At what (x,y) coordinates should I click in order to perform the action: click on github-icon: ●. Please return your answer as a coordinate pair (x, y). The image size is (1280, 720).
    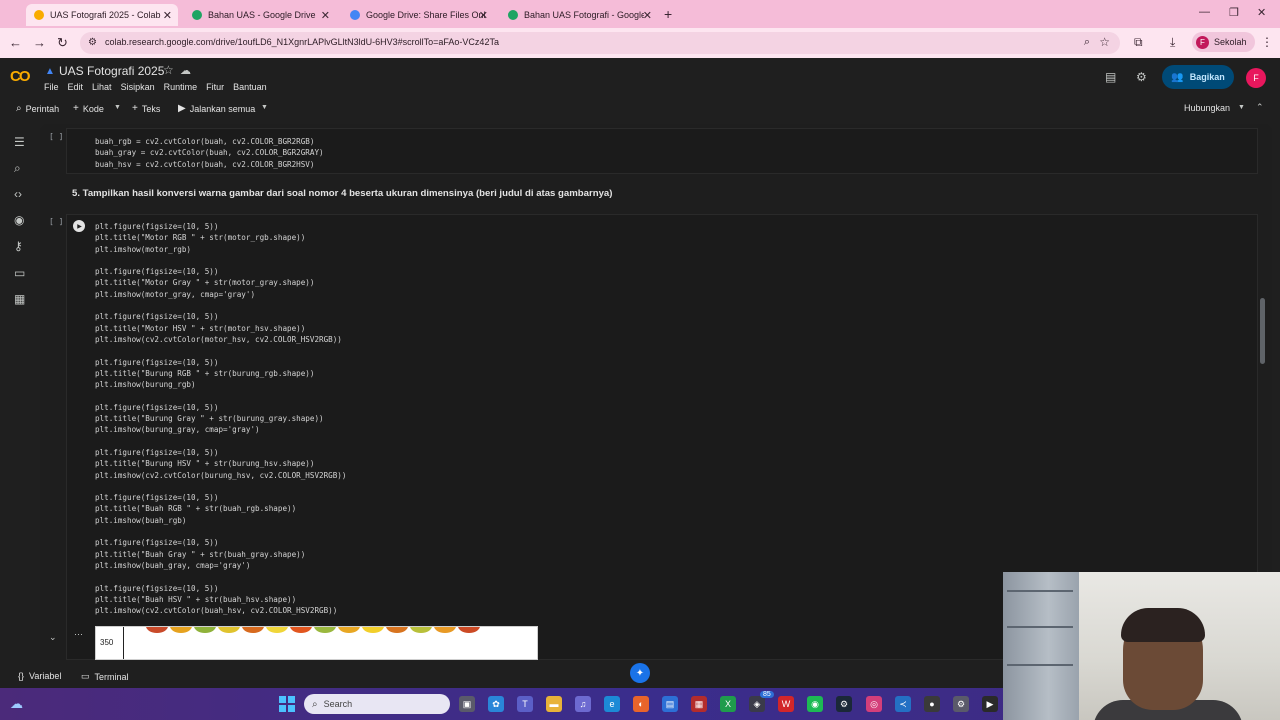
    Looking at the image, I should click on (932, 704).